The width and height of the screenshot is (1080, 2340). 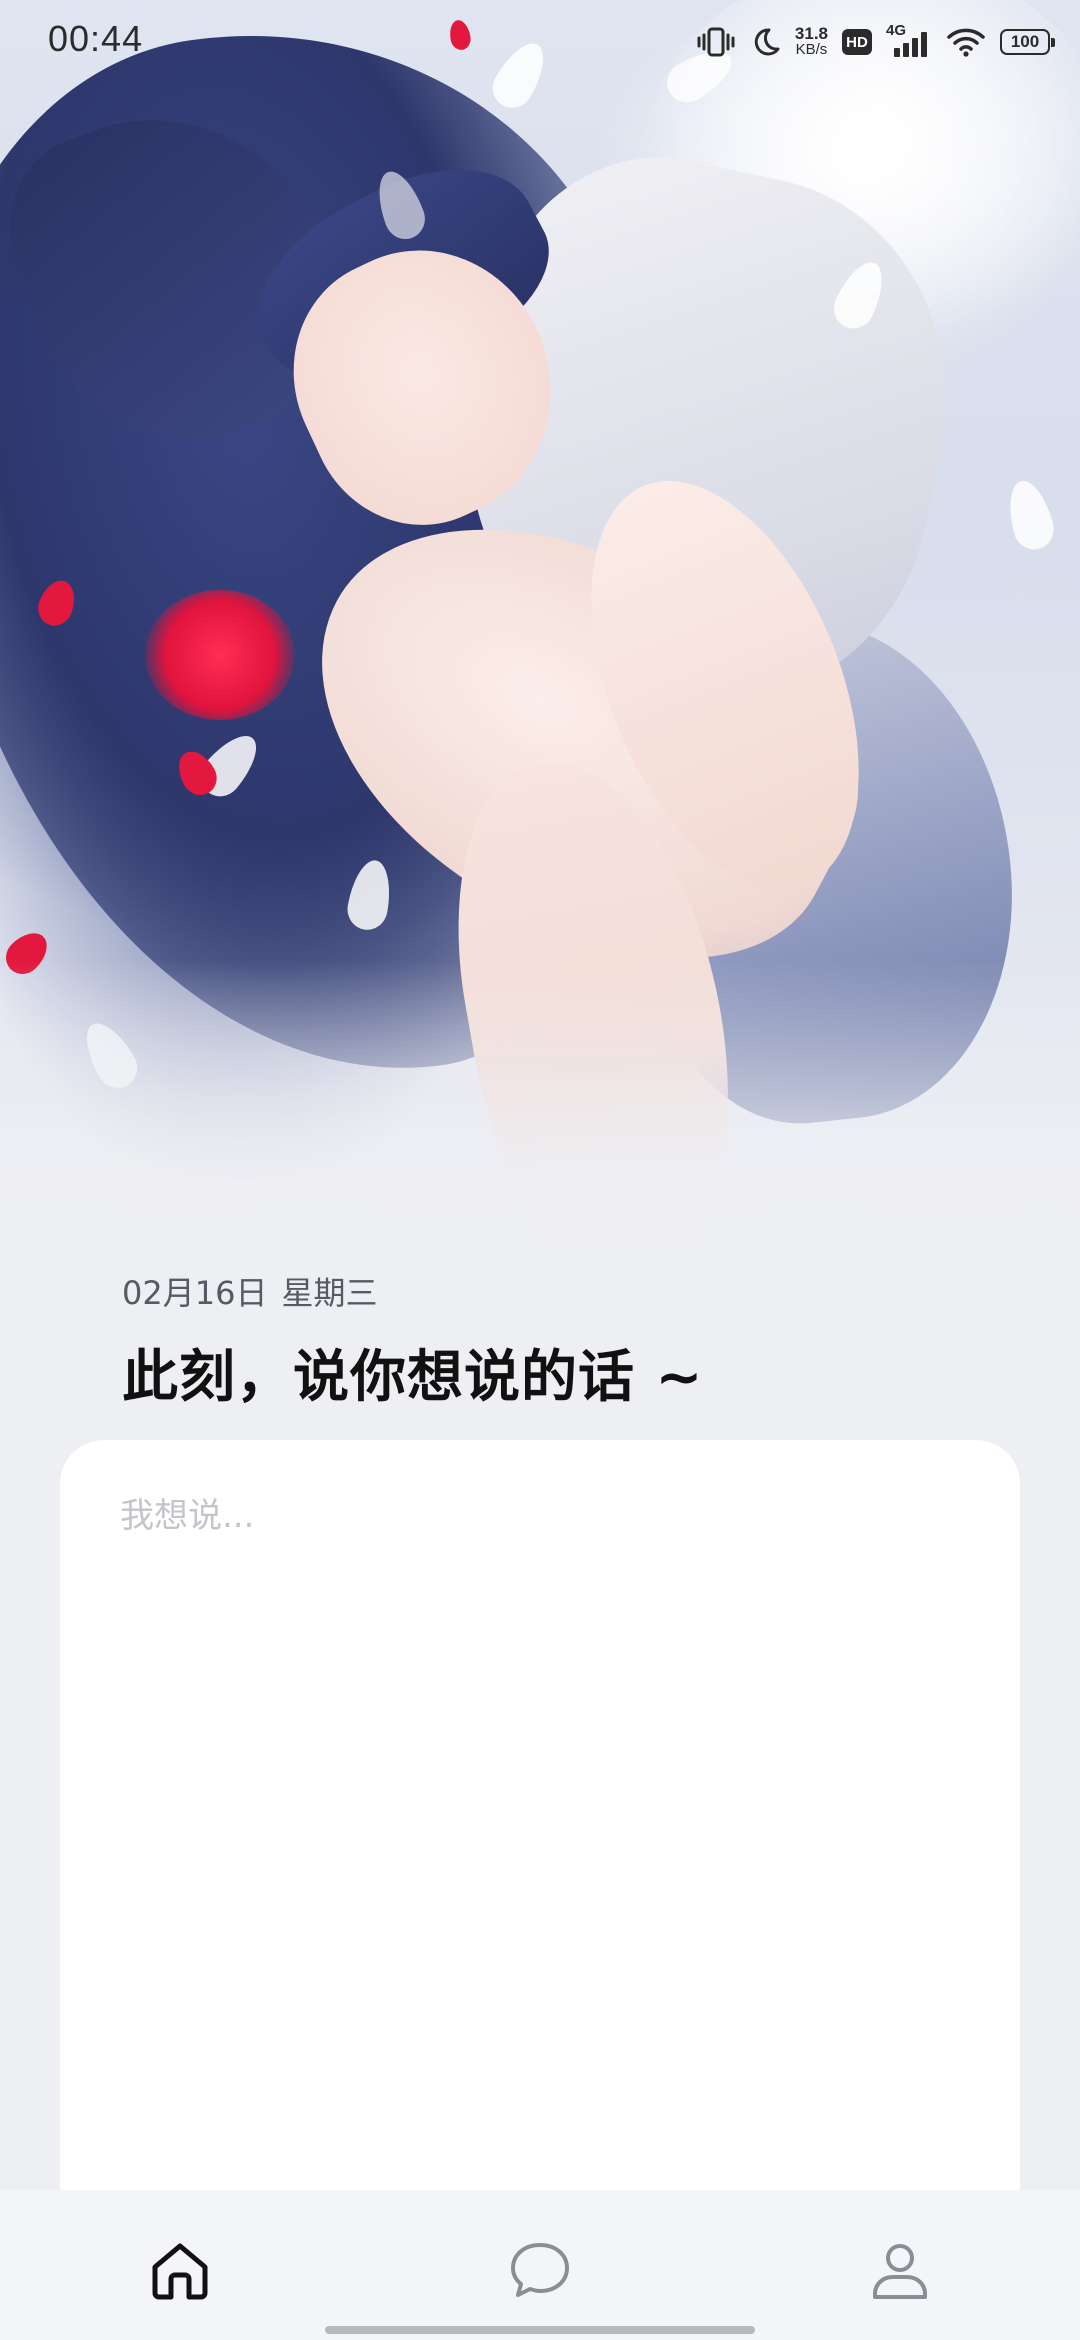 I want to click on profile-icon, so click(x=900, y=2271).